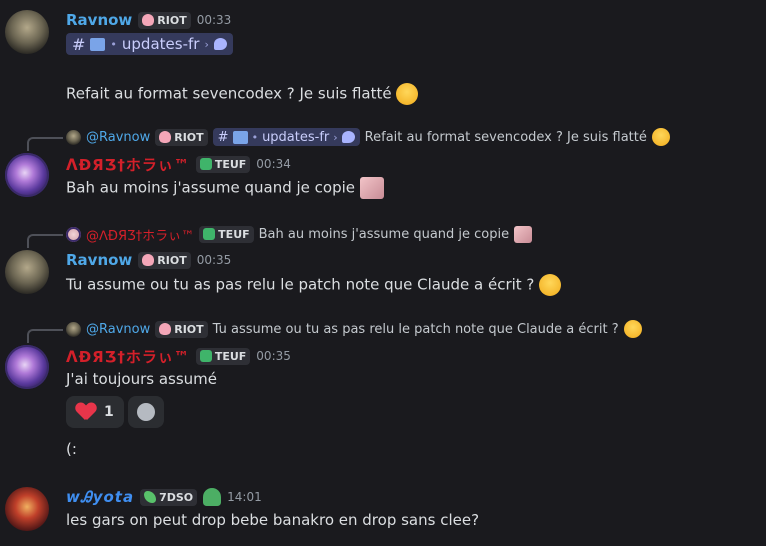  What do you see at coordinates (109, 412) in the screenshot?
I see `reaction-count: 1` at bounding box center [109, 412].